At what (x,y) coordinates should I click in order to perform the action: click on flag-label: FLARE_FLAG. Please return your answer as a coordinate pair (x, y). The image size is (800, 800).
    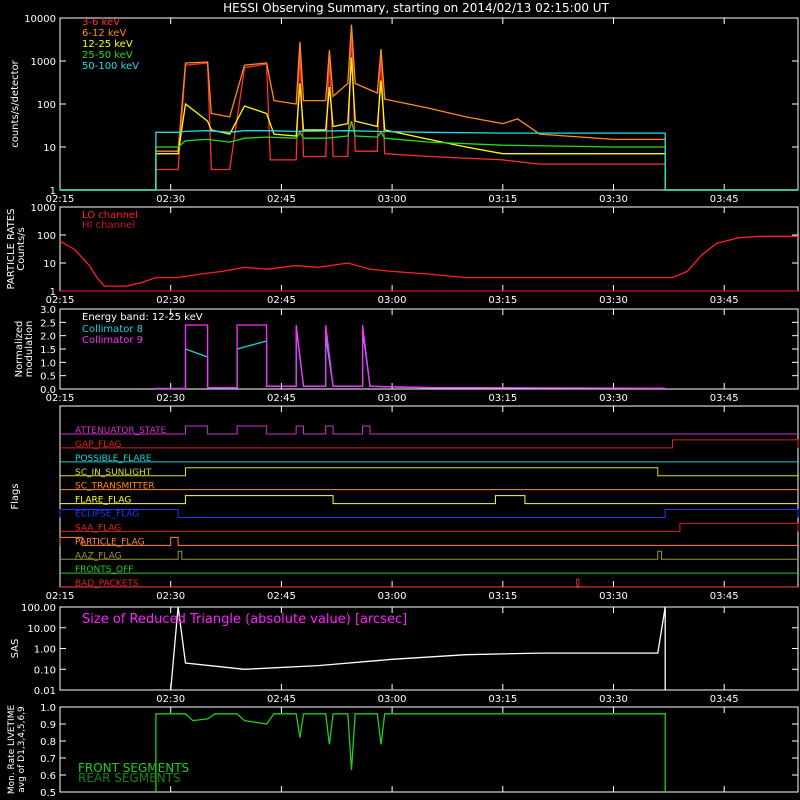
    Looking at the image, I should click on (103, 501).